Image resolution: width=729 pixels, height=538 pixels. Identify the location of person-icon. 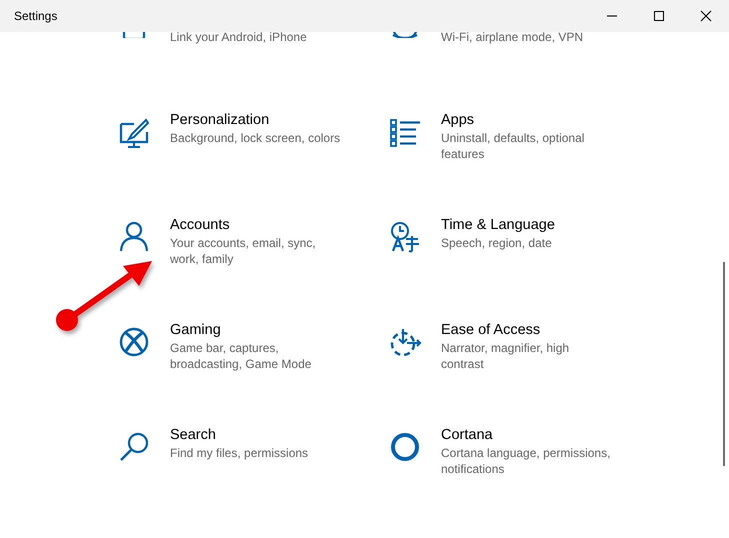
(134, 236).